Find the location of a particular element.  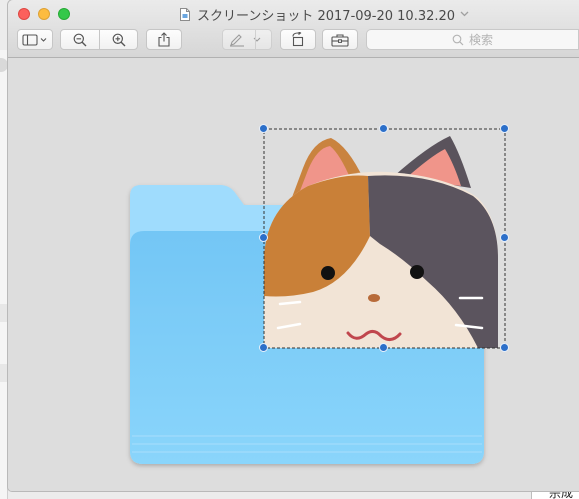

zoom-in-icon is located at coordinates (119, 39).